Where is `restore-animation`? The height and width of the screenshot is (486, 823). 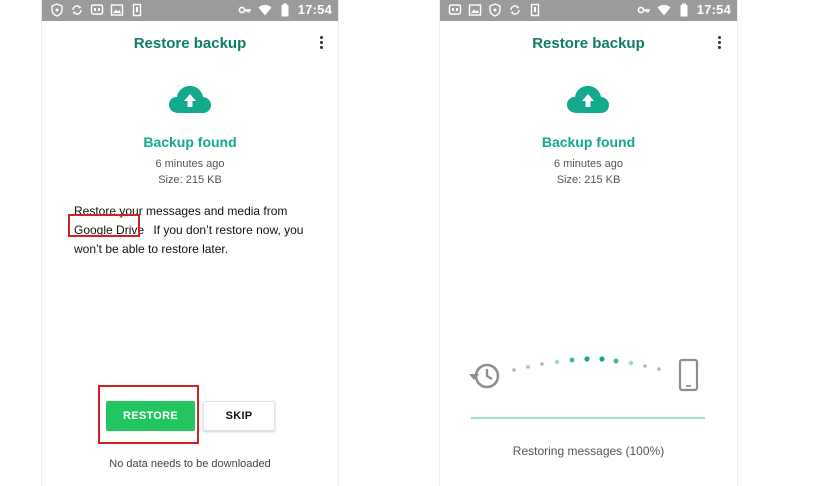 restore-animation is located at coordinates (584, 374).